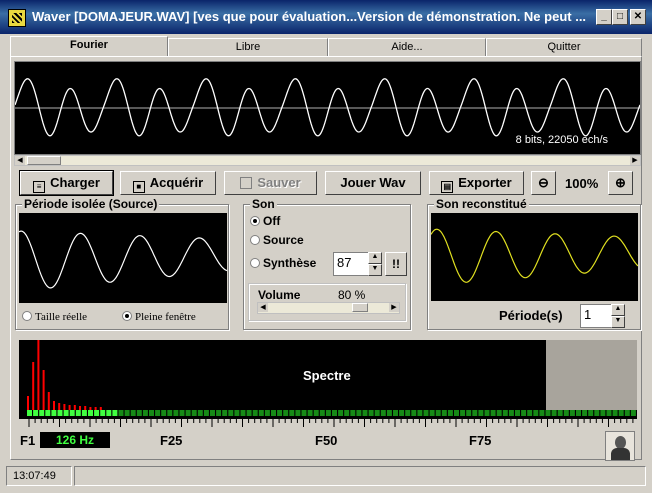 This screenshot has height=493, width=652. I want to click on maximize-button: □, so click(620, 17).